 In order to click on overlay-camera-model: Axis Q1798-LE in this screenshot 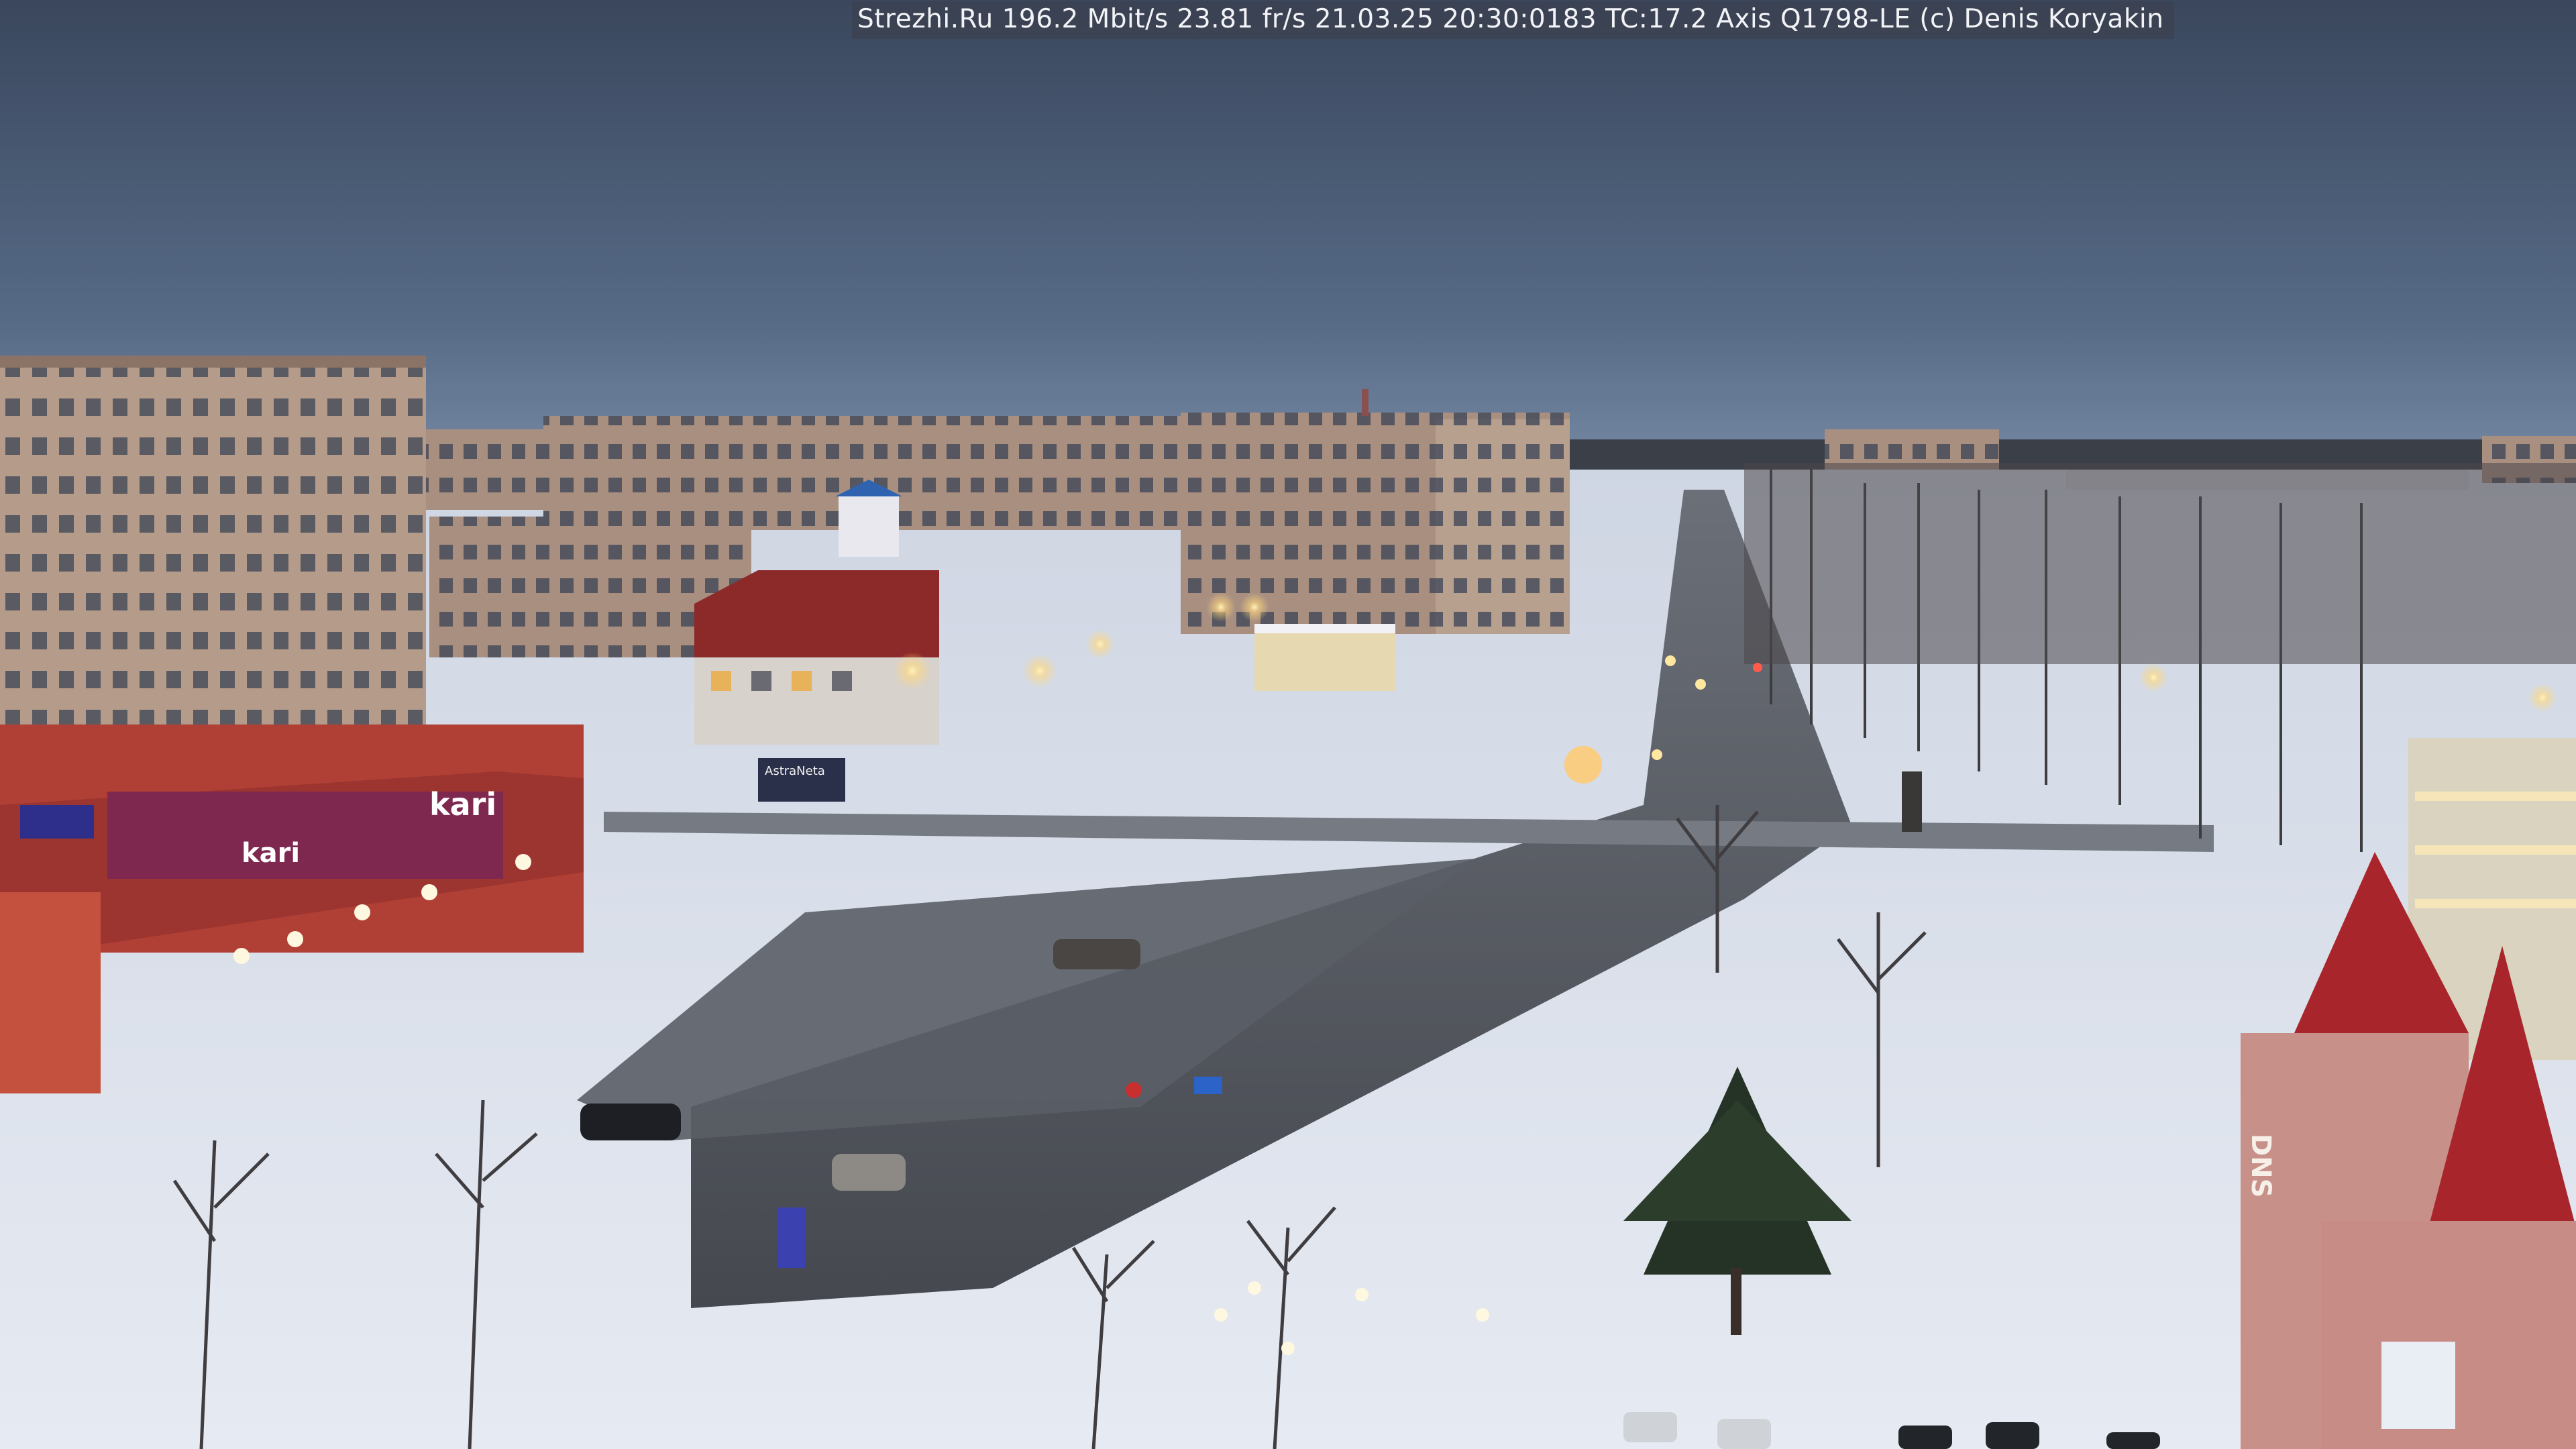, I will do `click(1818, 19)`.